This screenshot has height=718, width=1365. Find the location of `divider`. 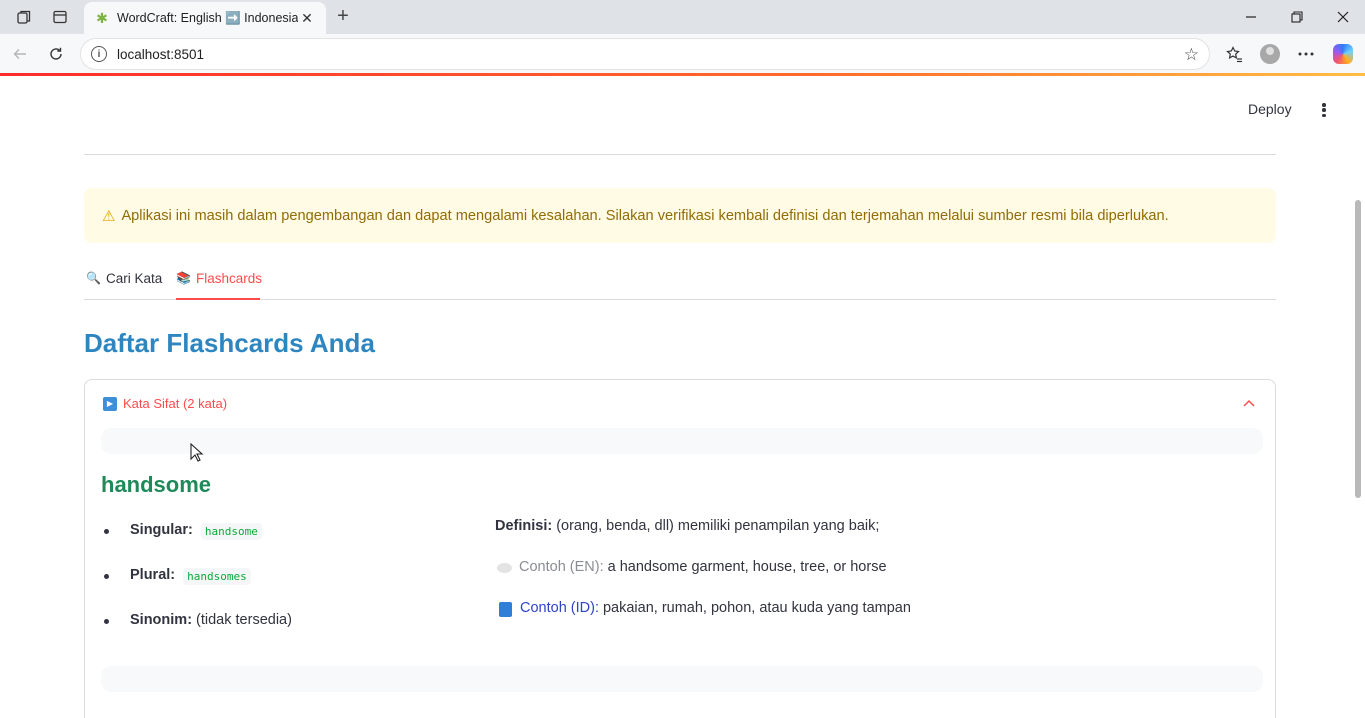

divider is located at coordinates (680, 154).